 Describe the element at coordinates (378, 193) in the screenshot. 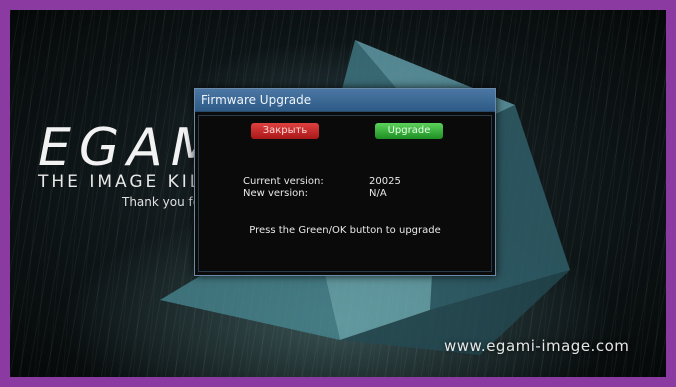

I see `new-version-value: N/A` at that location.